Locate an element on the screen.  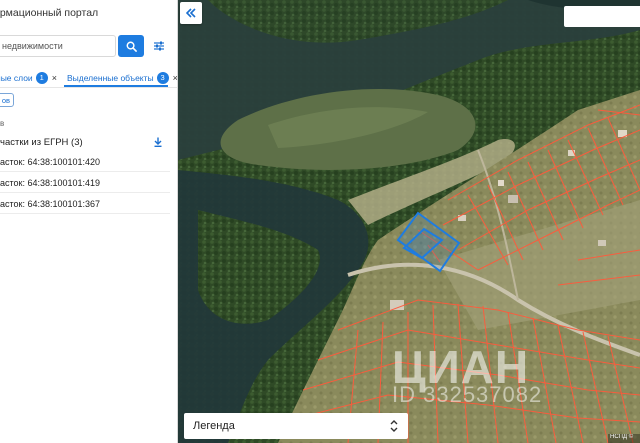
egrn-parcels-group-header: частки из ЕГРН (3) is located at coordinates (88, 142).